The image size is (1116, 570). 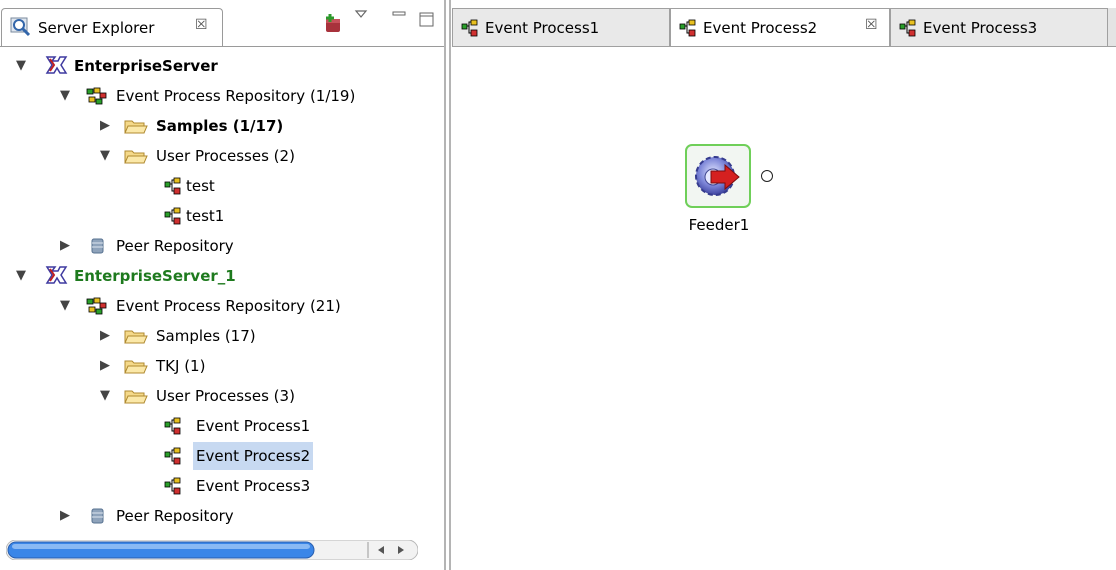 I want to click on tree-item-event-process1: Event Process1, so click(x=220, y=426).